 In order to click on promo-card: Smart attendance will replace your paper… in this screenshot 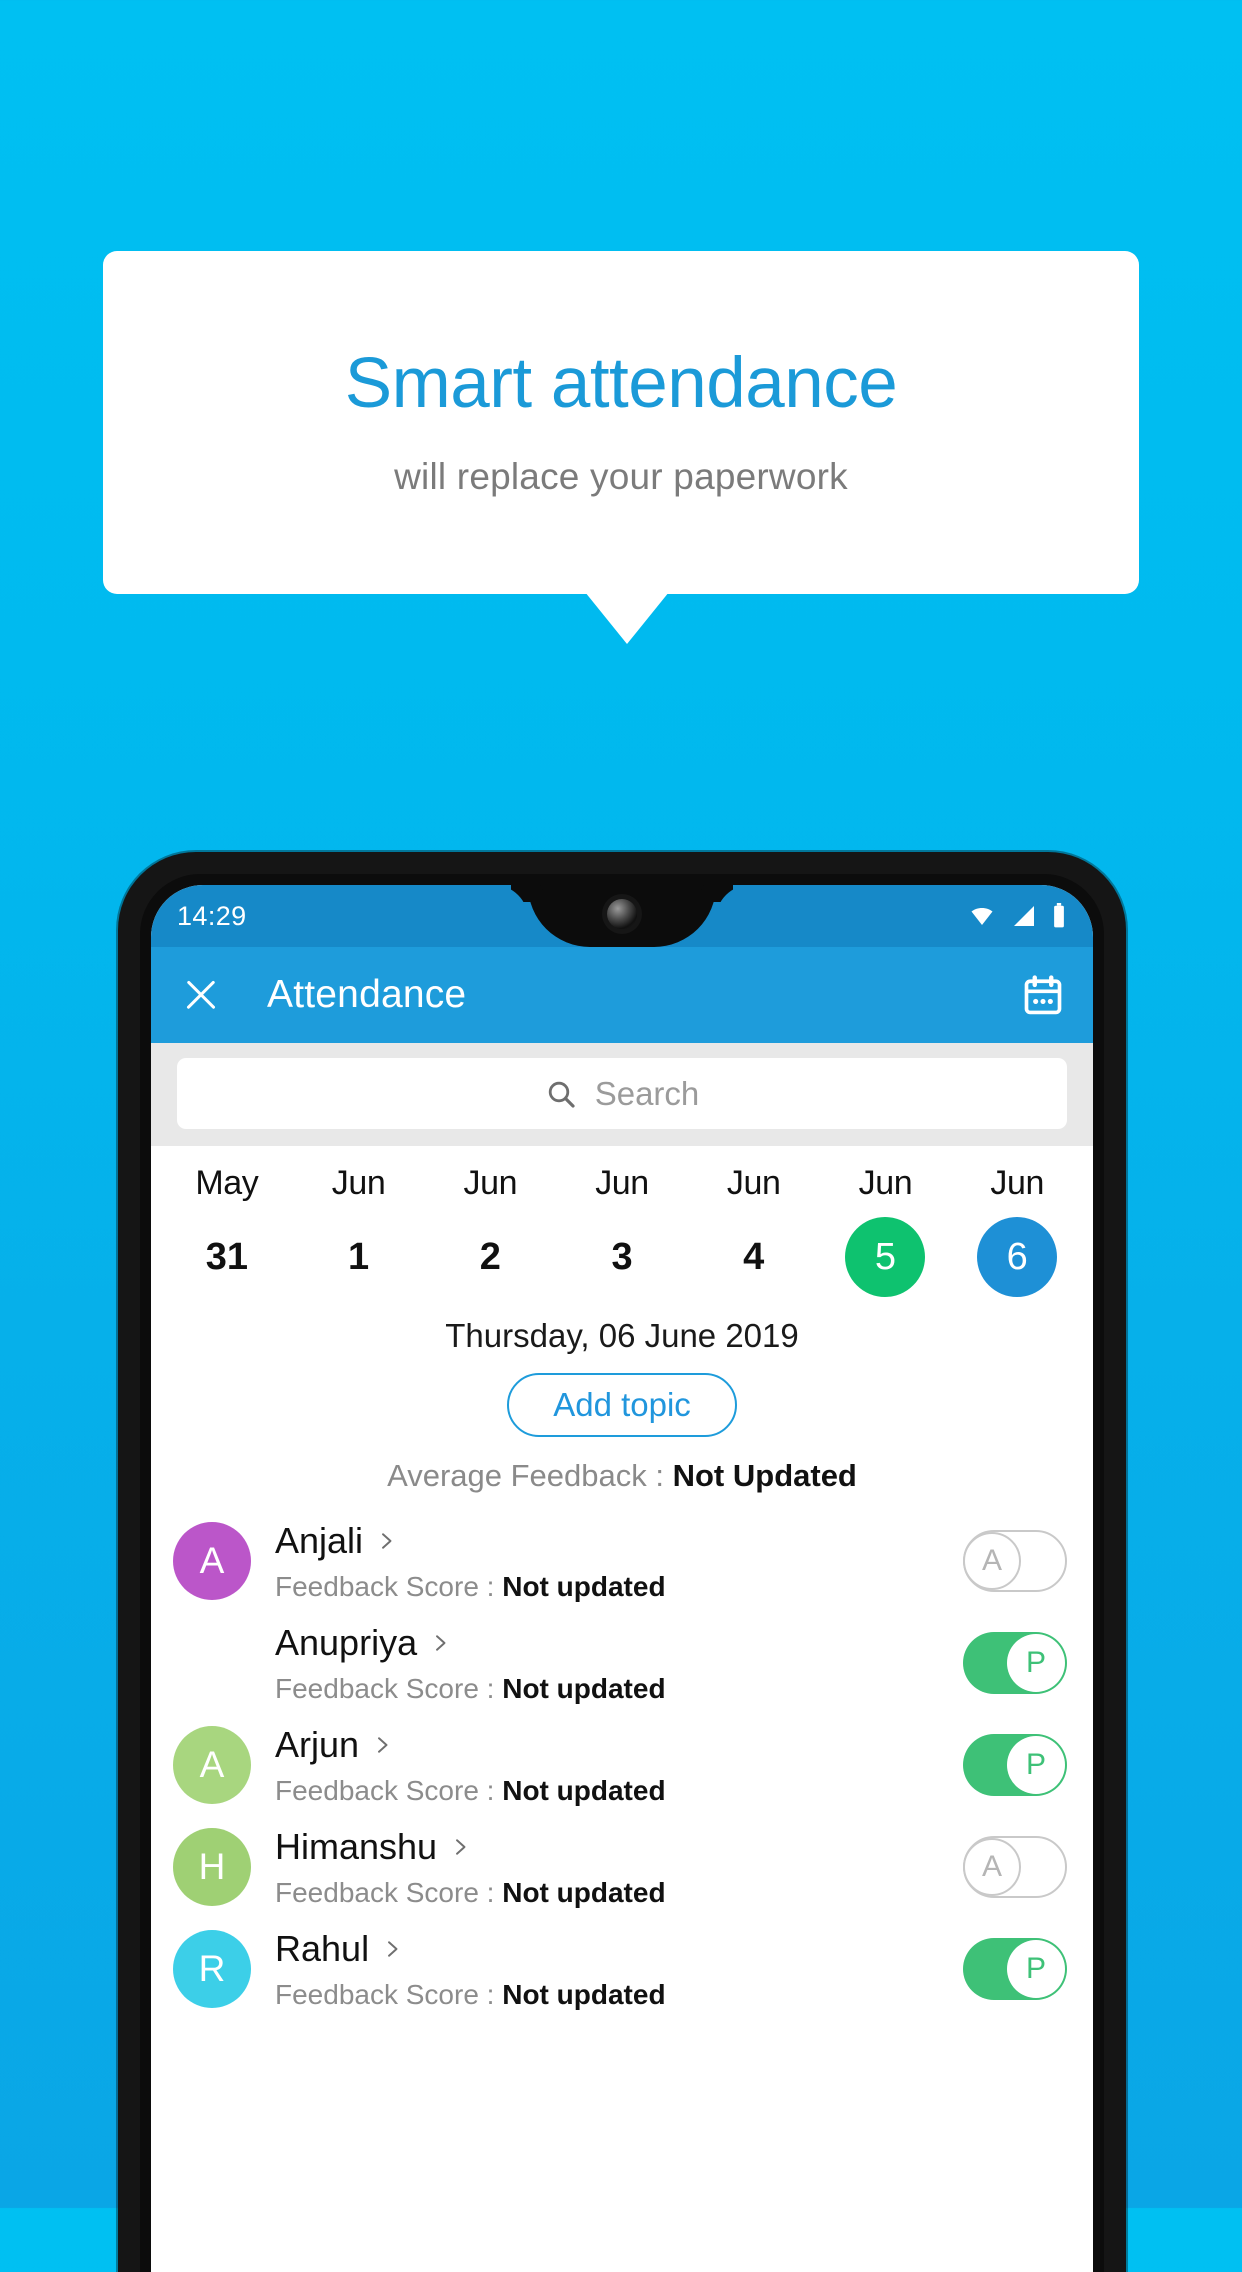, I will do `click(621, 422)`.